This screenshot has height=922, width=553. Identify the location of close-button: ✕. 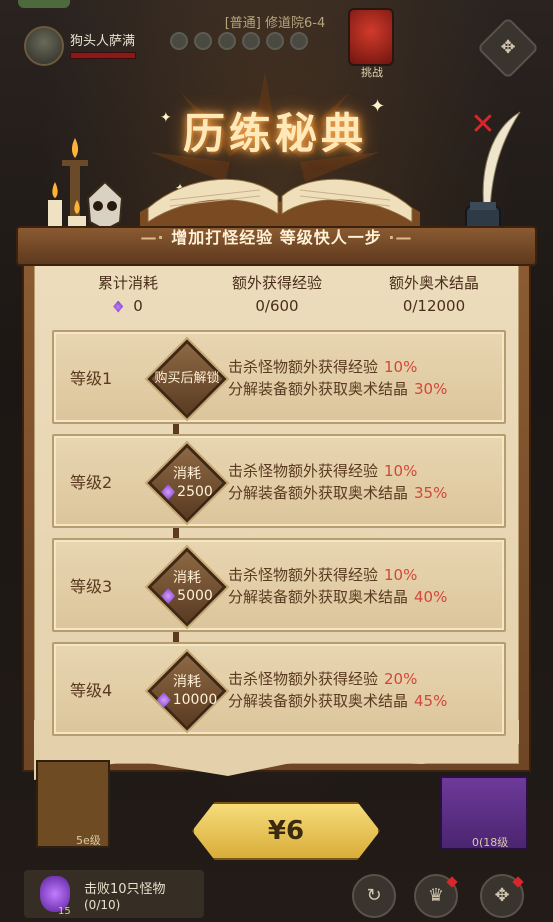
(483, 125).